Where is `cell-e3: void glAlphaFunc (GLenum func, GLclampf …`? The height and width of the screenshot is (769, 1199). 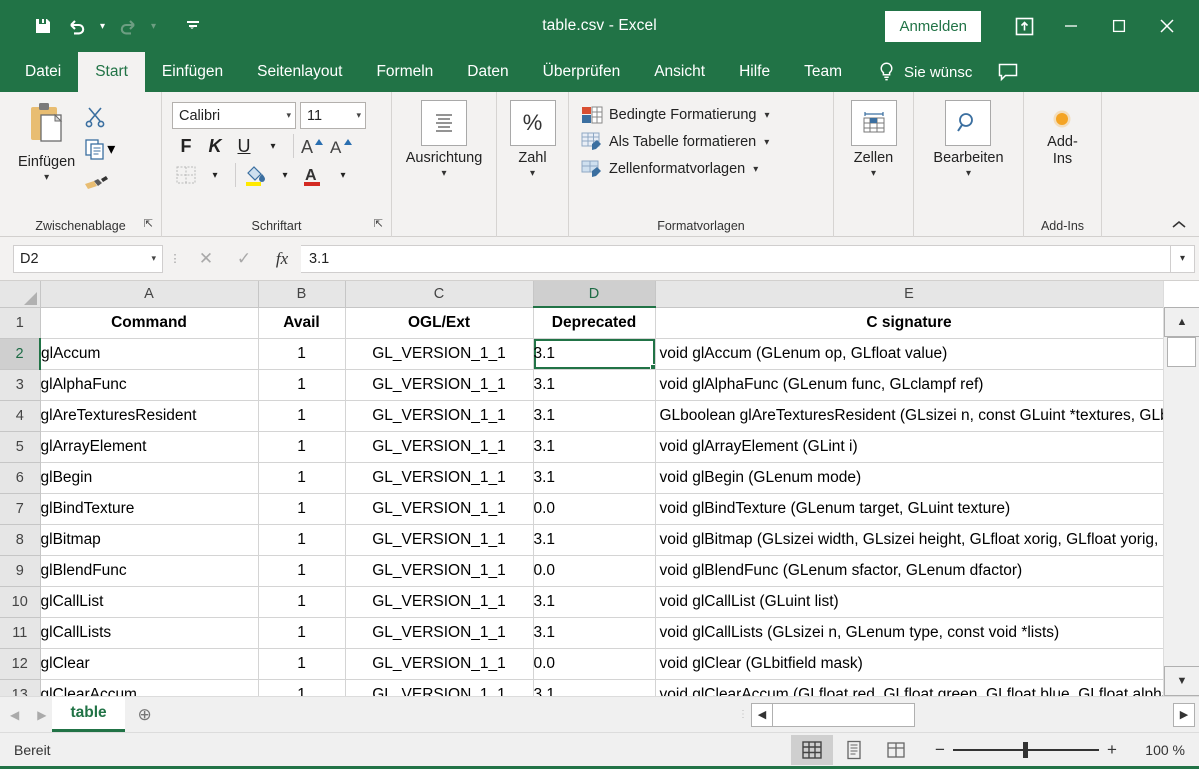
cell-e3: void glAlphaFunc (GLenum func, GLclampf … is located at coordinates (909, 385).